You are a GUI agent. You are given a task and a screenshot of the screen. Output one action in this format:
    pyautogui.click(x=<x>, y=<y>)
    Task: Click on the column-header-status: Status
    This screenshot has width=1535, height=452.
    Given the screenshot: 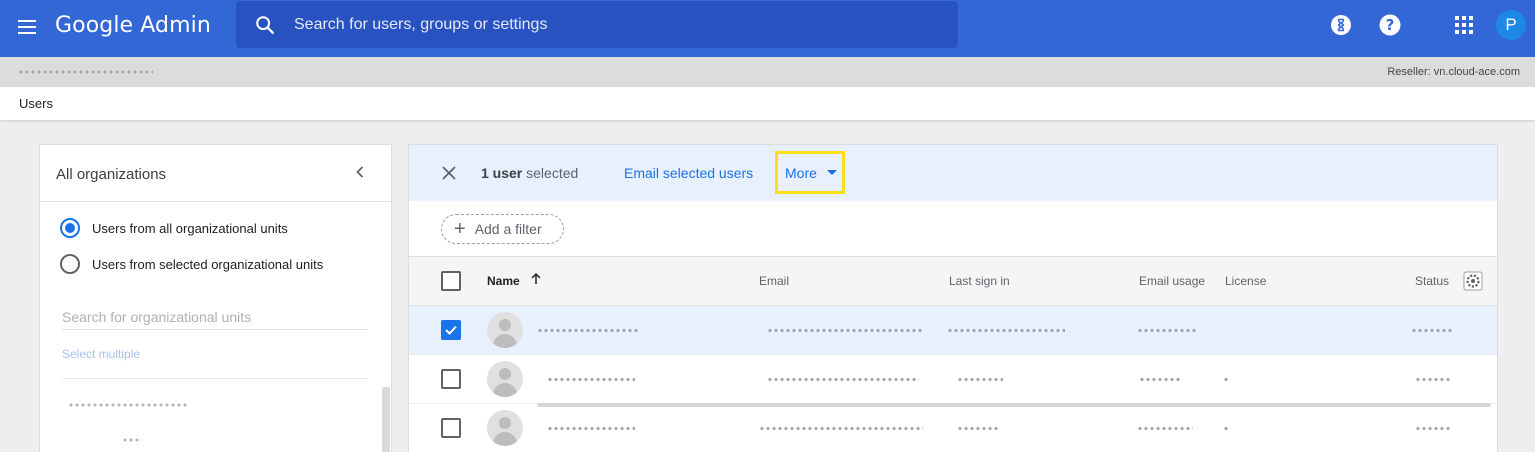 What is the action you would take?
    pyautogui.click(x=1432, y=281)
    